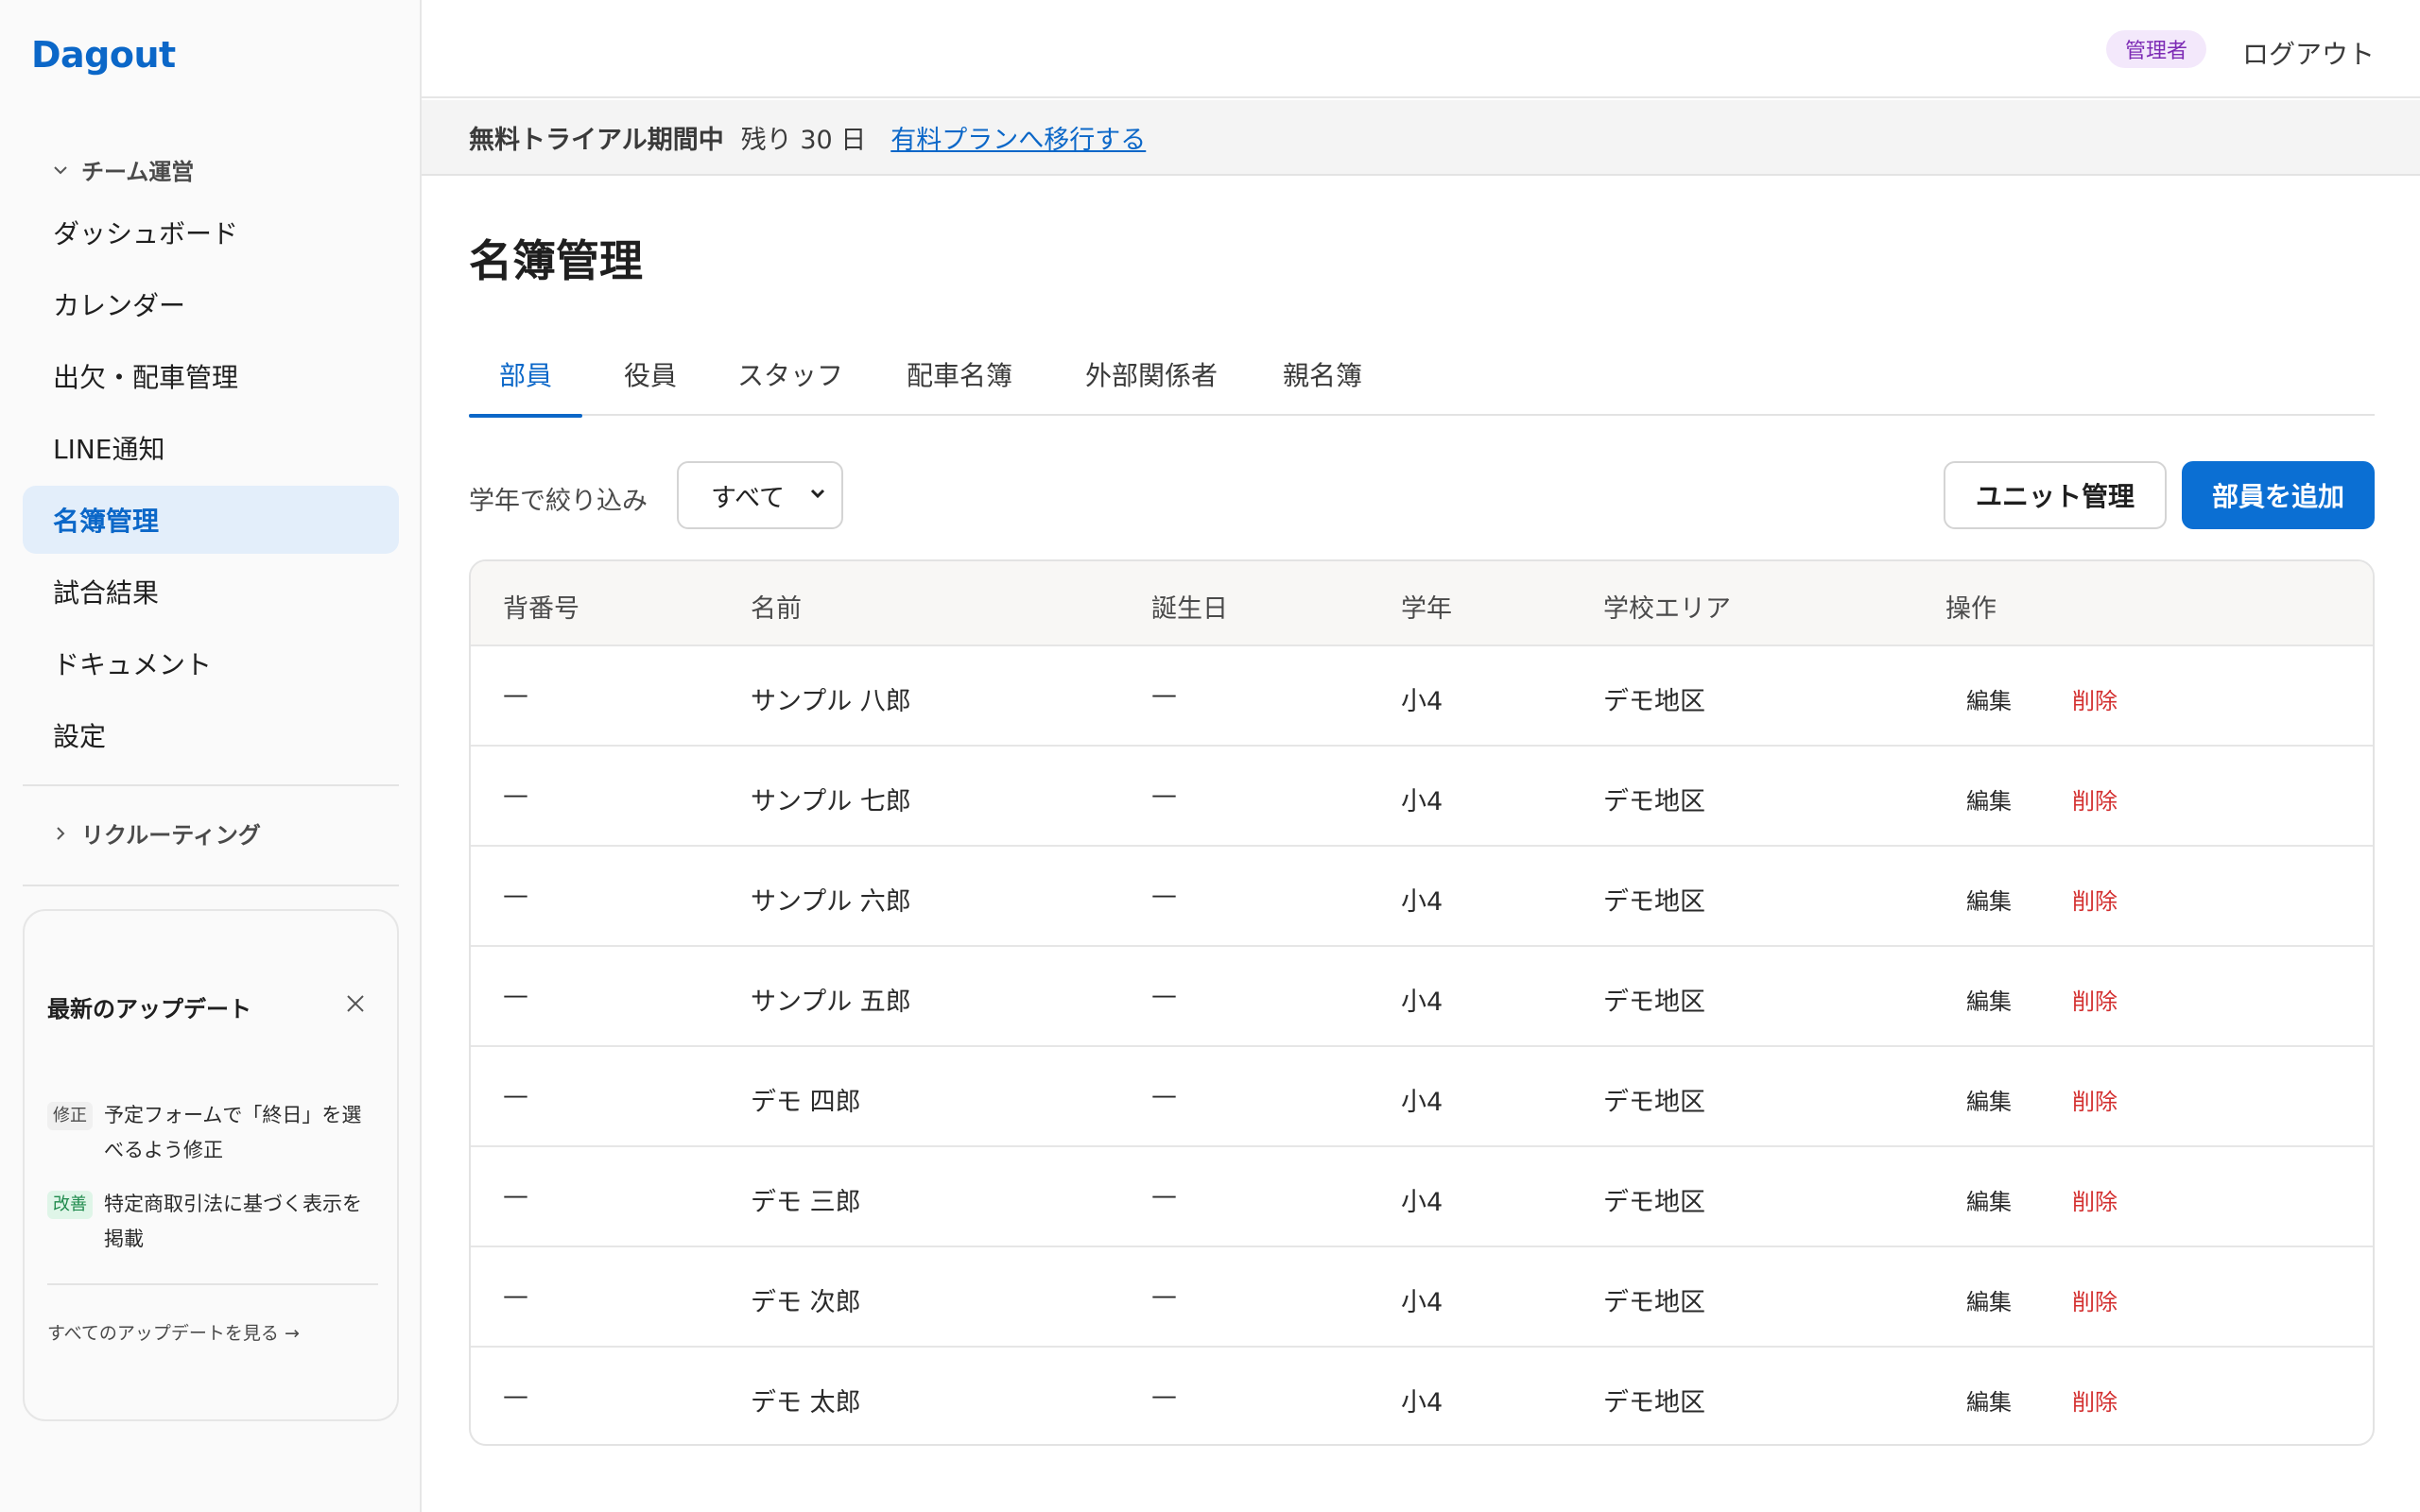 This screenshot has height=1512, width=2420. Describe the element at coordinates (355, 1004) in the screenshot. I see `close-icon` at that location.